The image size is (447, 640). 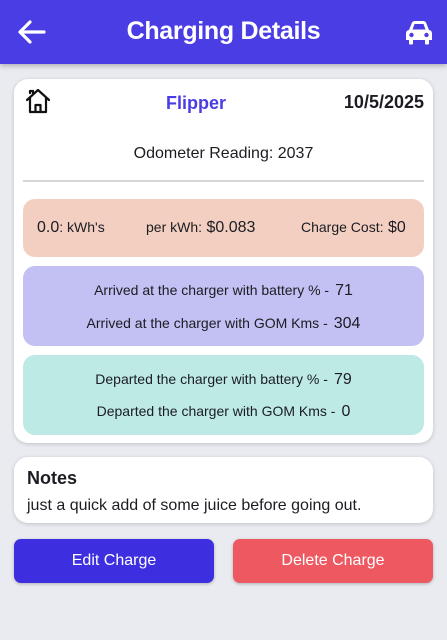 I want to click on kwh-unit: : kWh's, so click(x=82, y=227).